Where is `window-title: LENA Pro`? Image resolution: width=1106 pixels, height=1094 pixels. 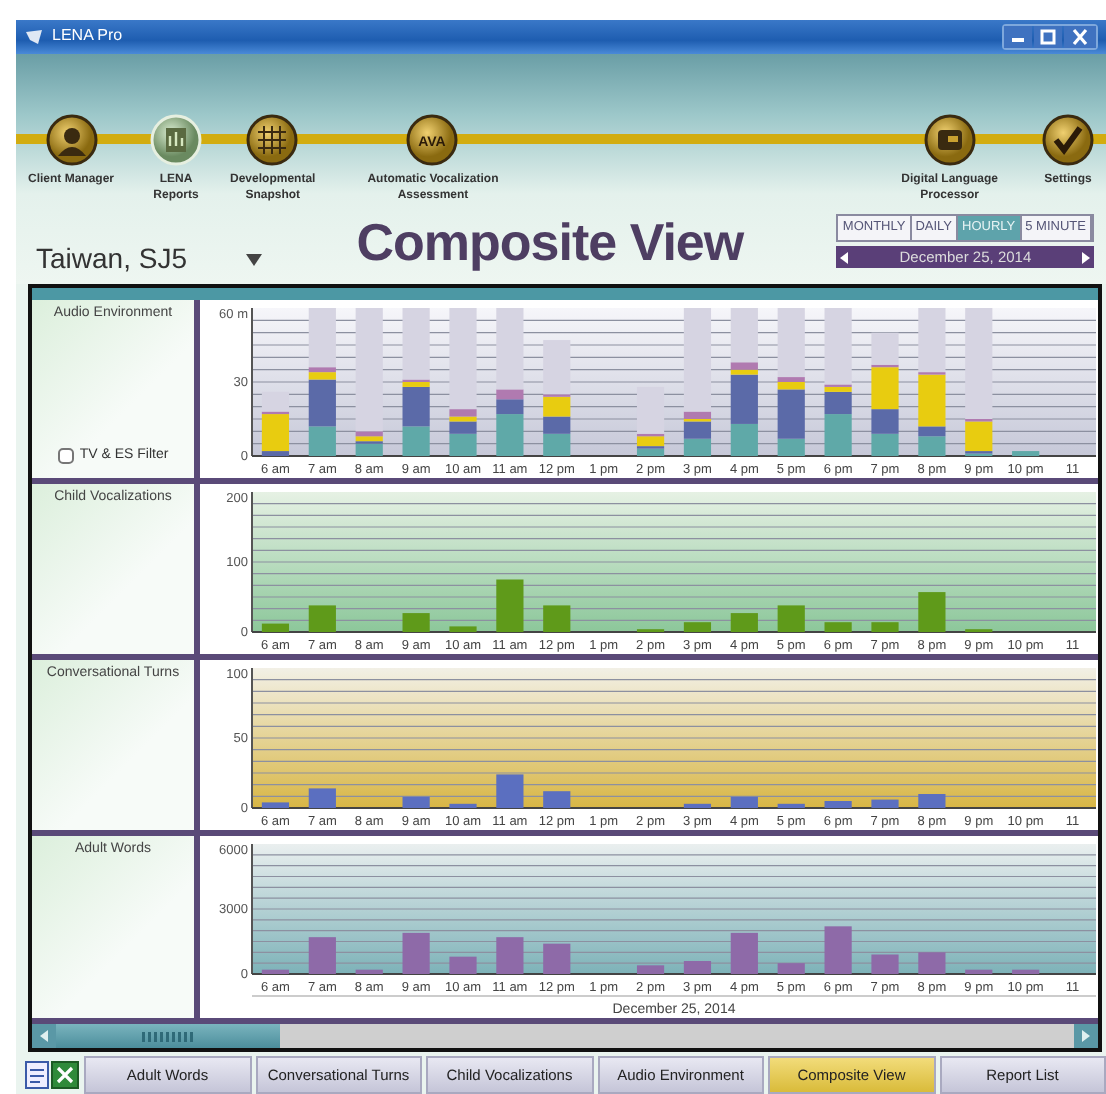 window-title: LENA Pro is located at coordinates (87, 36).